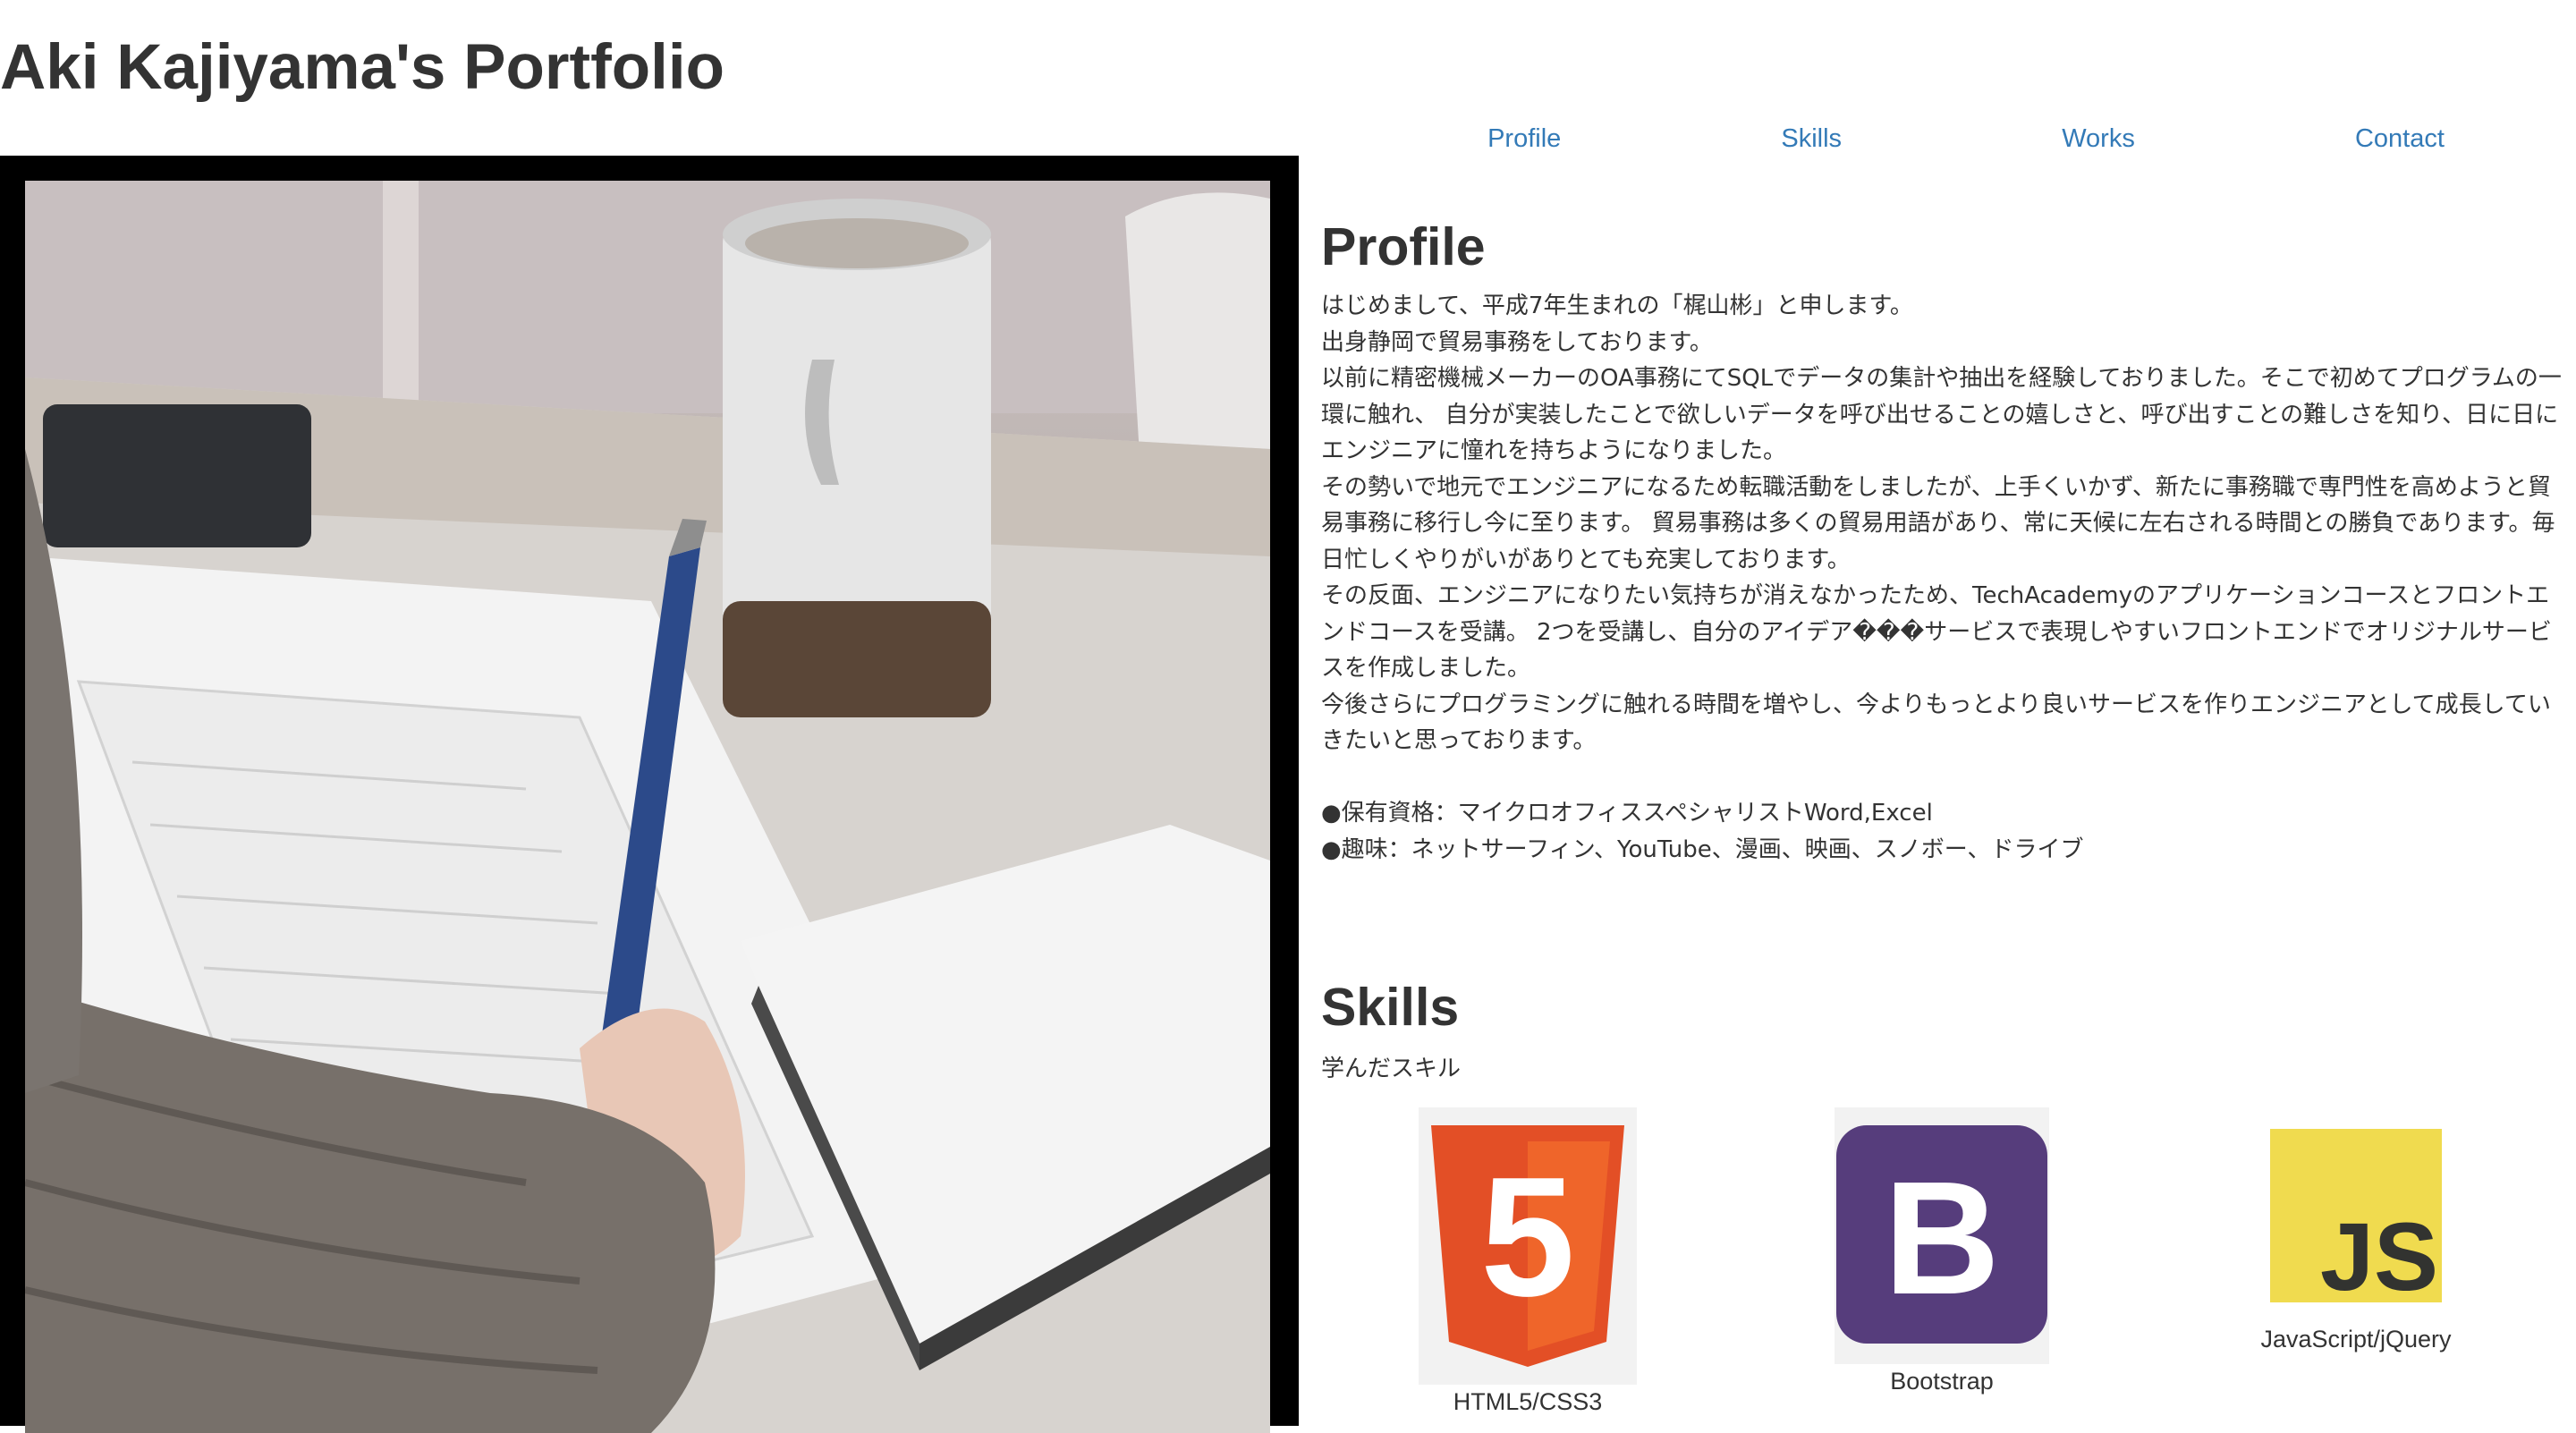 The image size is (2576, 1433). Describe the element at coordinates (1702, 849) in the screenshot. I see `profile-hobbies: ●趣味：ネットサーフィン、YouTube、漫画、映画、スノボー、ドライブ` at that location.